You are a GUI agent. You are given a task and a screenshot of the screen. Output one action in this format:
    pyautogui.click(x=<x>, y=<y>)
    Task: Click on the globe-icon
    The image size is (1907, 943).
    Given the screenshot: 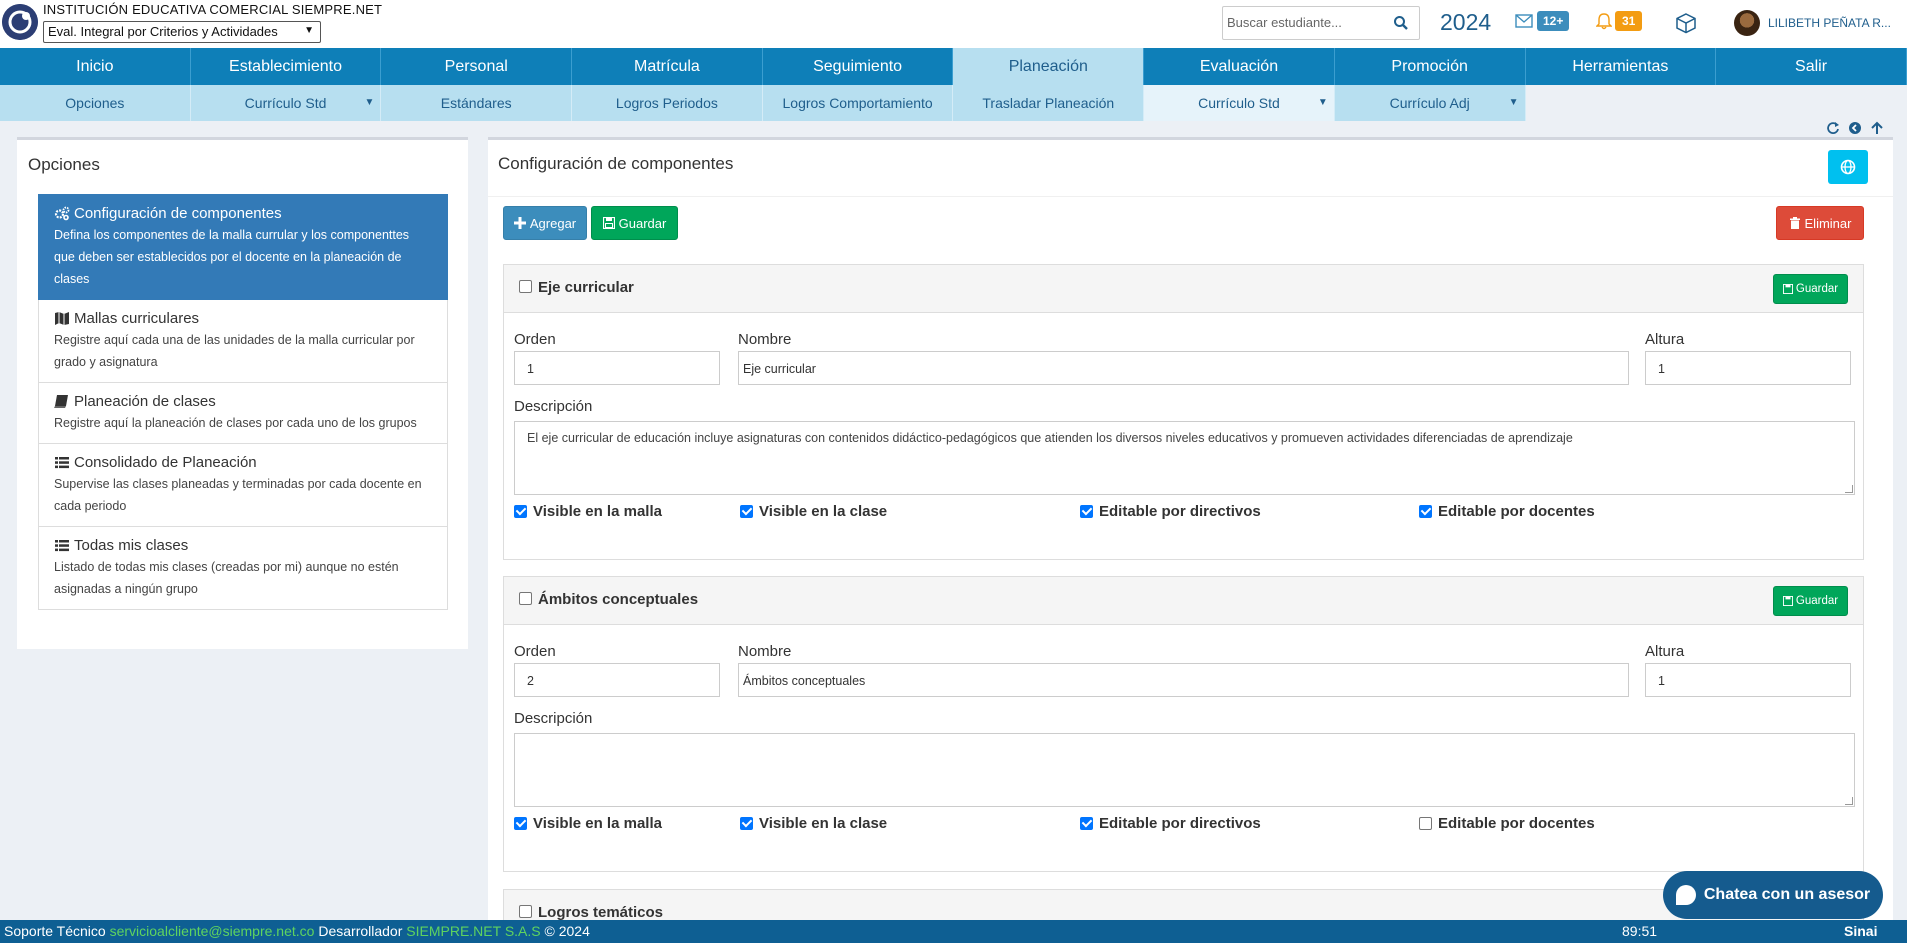 What is the action you would take?
    pyautogui.click(x=1848, y=167)
    